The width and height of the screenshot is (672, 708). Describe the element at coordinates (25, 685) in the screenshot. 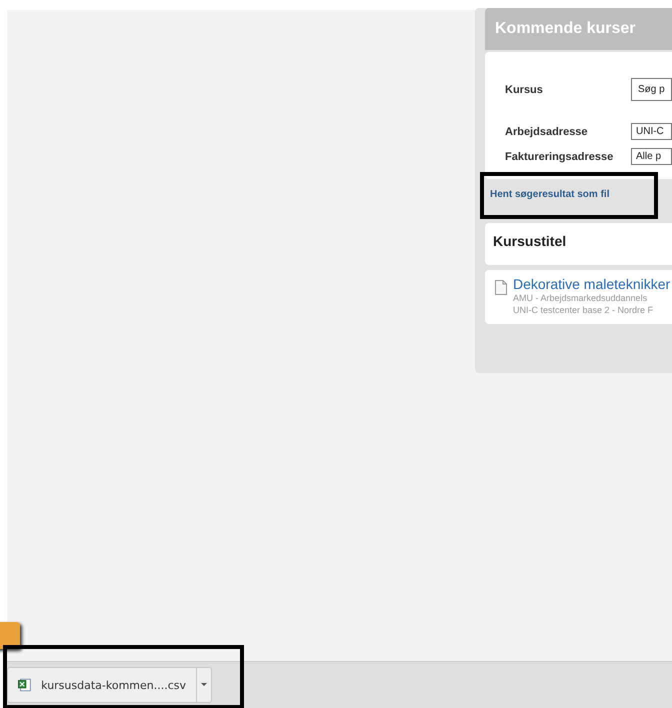

I see `spreadsheet-icon` at that location.